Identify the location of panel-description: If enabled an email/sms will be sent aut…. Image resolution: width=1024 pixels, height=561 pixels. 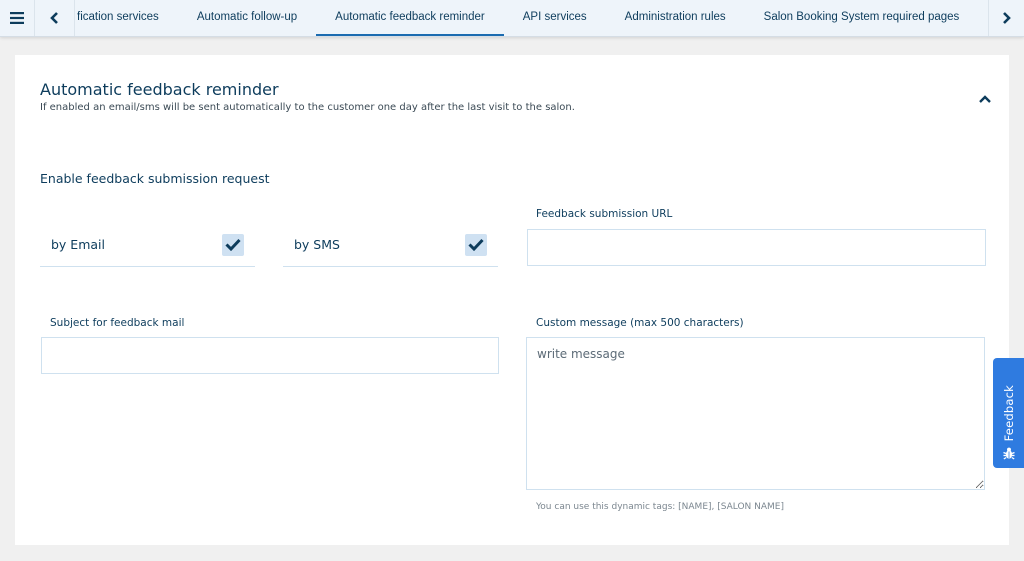
(307, 107).